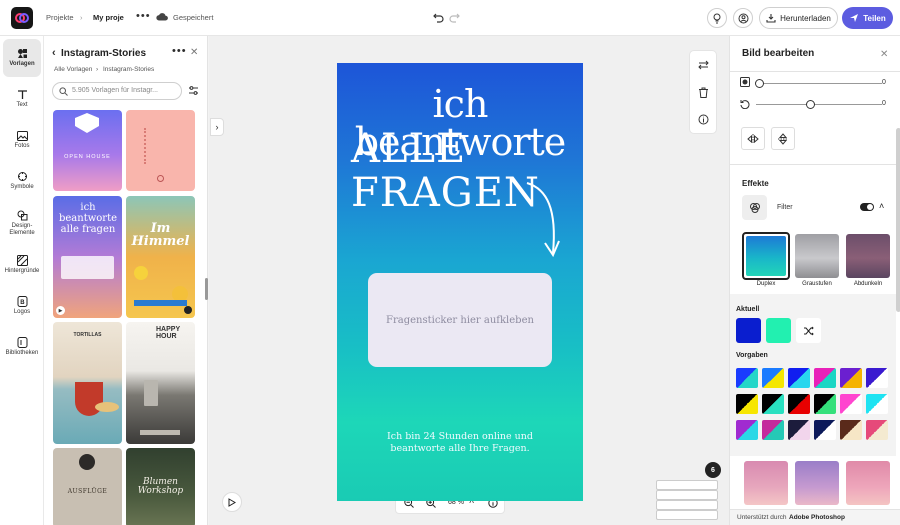 Image resolution: width=900 pixels, height=525 pixels. Describe the element at coordinates (798, 18) in the screenshot. I see `download-button: Herunterladen` at that location.